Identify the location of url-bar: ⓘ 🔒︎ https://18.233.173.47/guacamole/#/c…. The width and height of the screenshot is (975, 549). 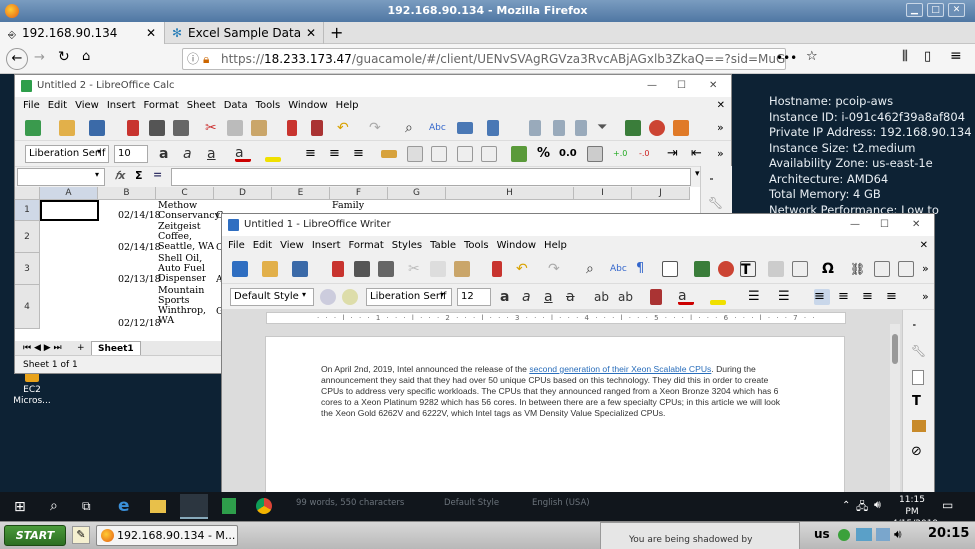
(484, 59).